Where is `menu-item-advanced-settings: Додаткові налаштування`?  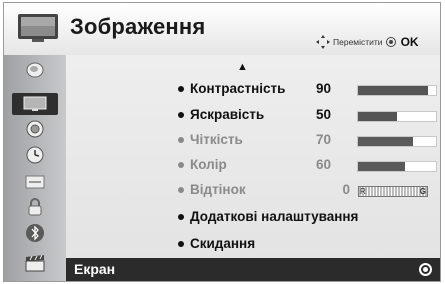 menu-item-advanced-settings: Додаткові налаштування is located at coordinates (253, 217).